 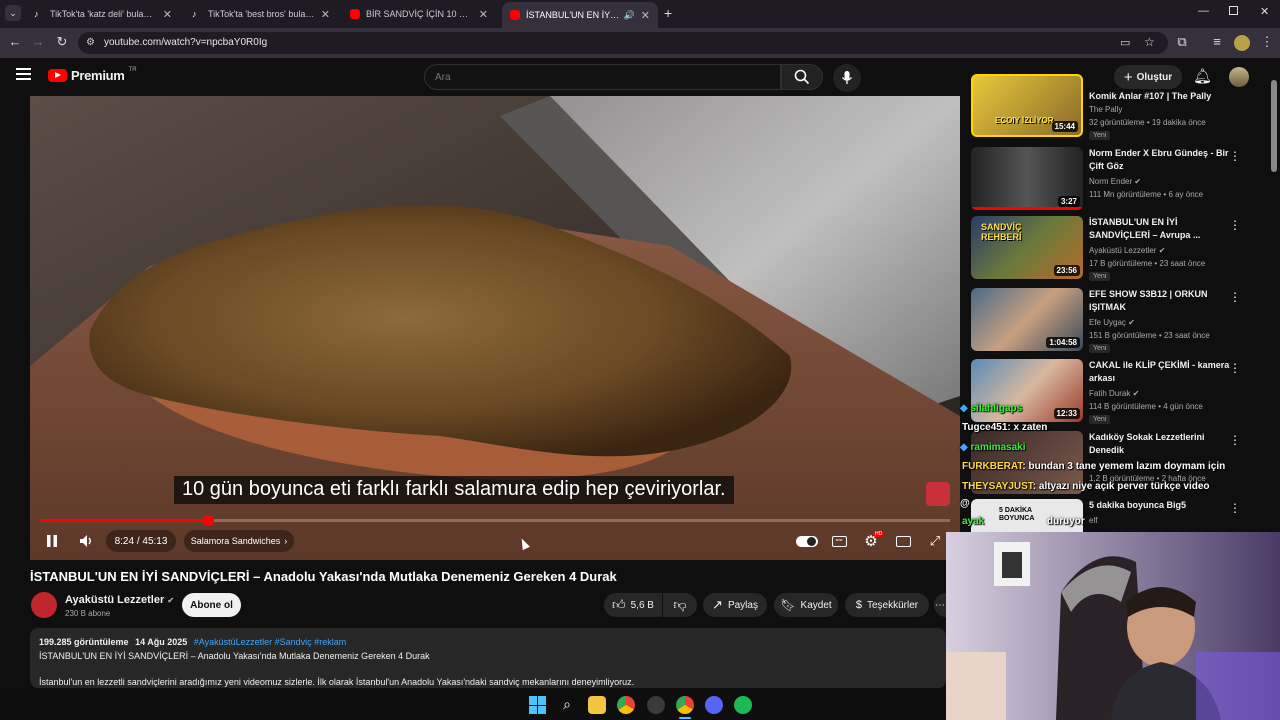 What do you see at coordinates (211, 605) in the screenshot?
I see `subscribe-button: Abone ol` at bounding box center [211, 605].